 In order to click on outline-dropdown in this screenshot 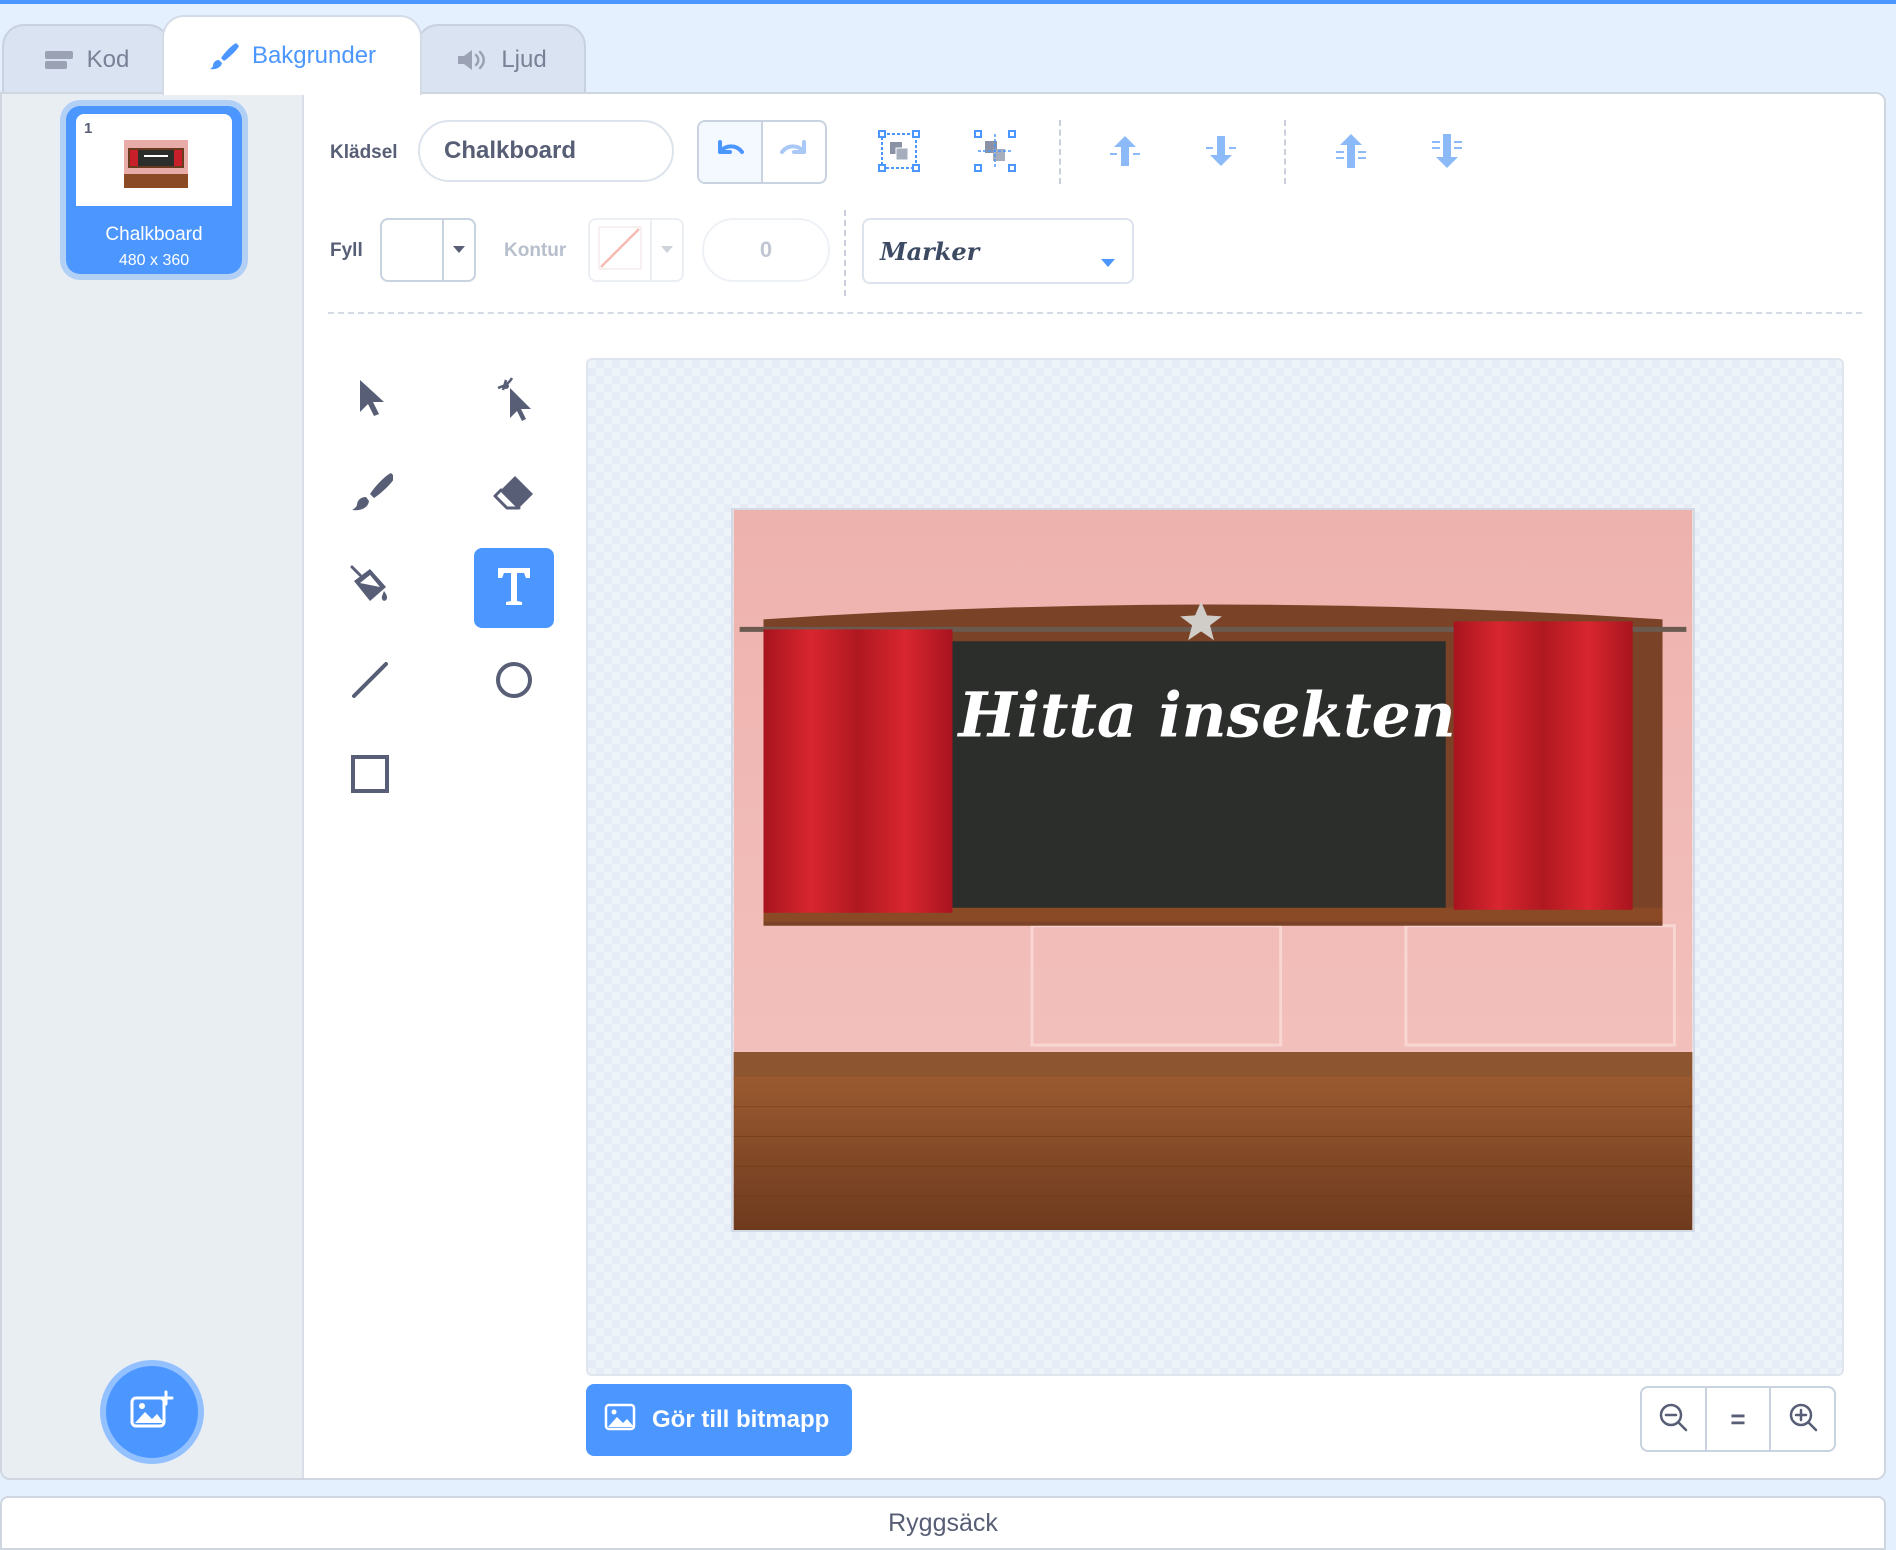, I will do `click(666, 250)`.